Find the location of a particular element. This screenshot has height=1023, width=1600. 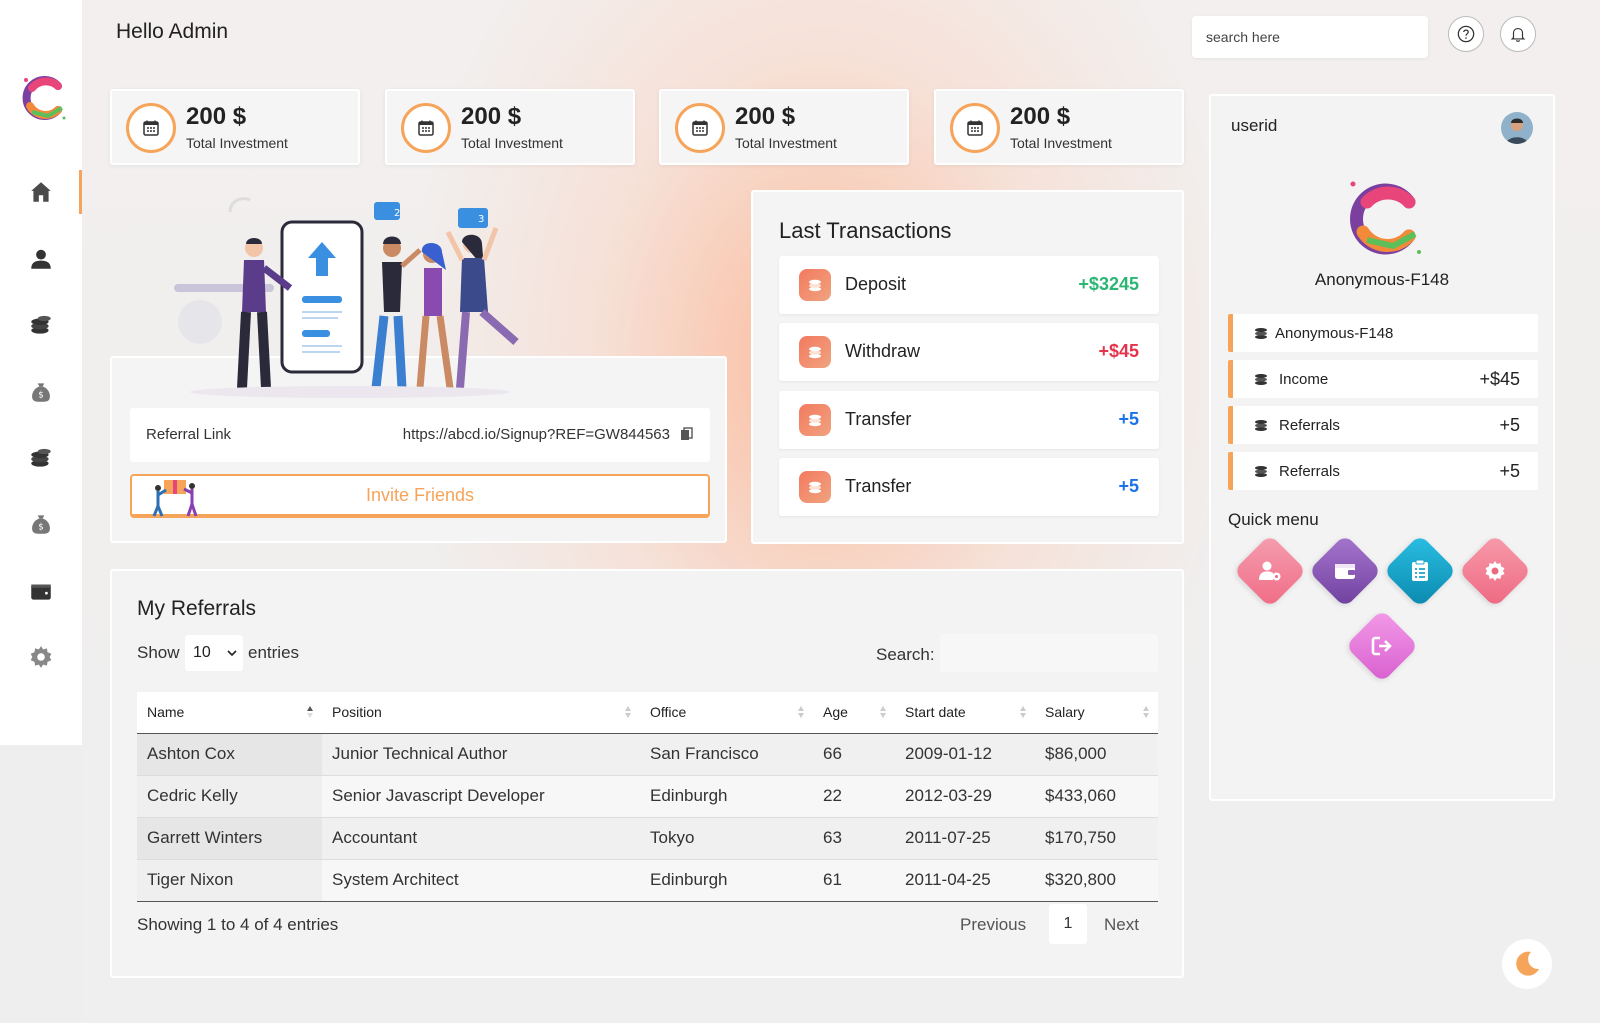

quick-menu-wallet is located at coordinates (1345, 571).